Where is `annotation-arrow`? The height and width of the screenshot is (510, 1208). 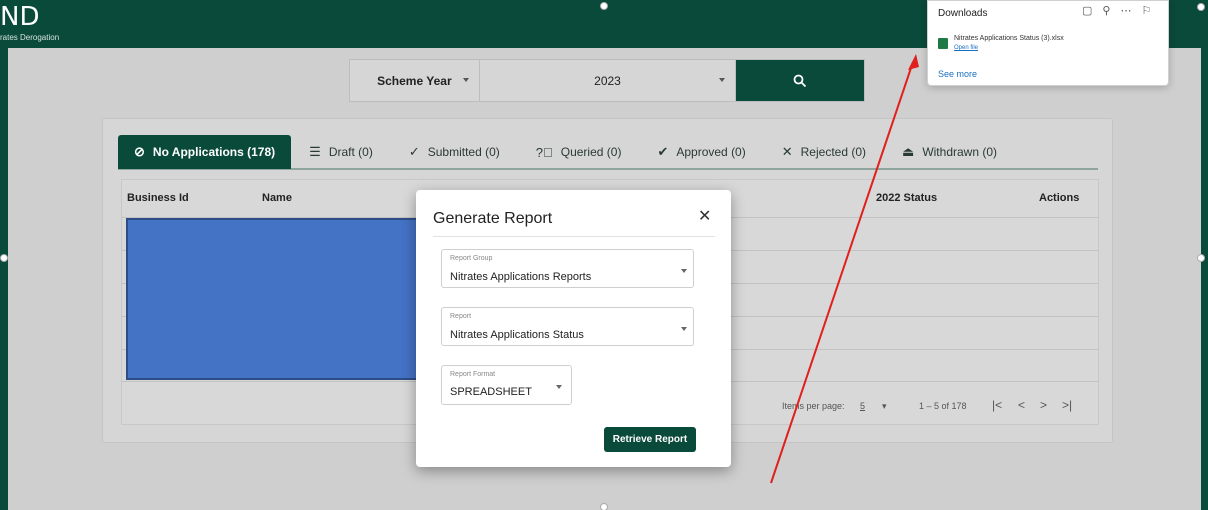 annotation-arrow is located at coordinates (844, 269).